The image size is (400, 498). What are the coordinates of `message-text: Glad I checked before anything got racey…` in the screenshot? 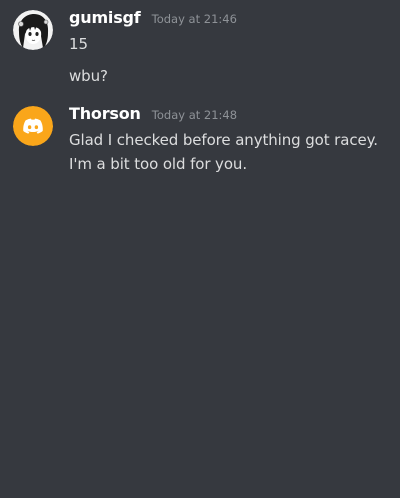 It's located at (223, 152).